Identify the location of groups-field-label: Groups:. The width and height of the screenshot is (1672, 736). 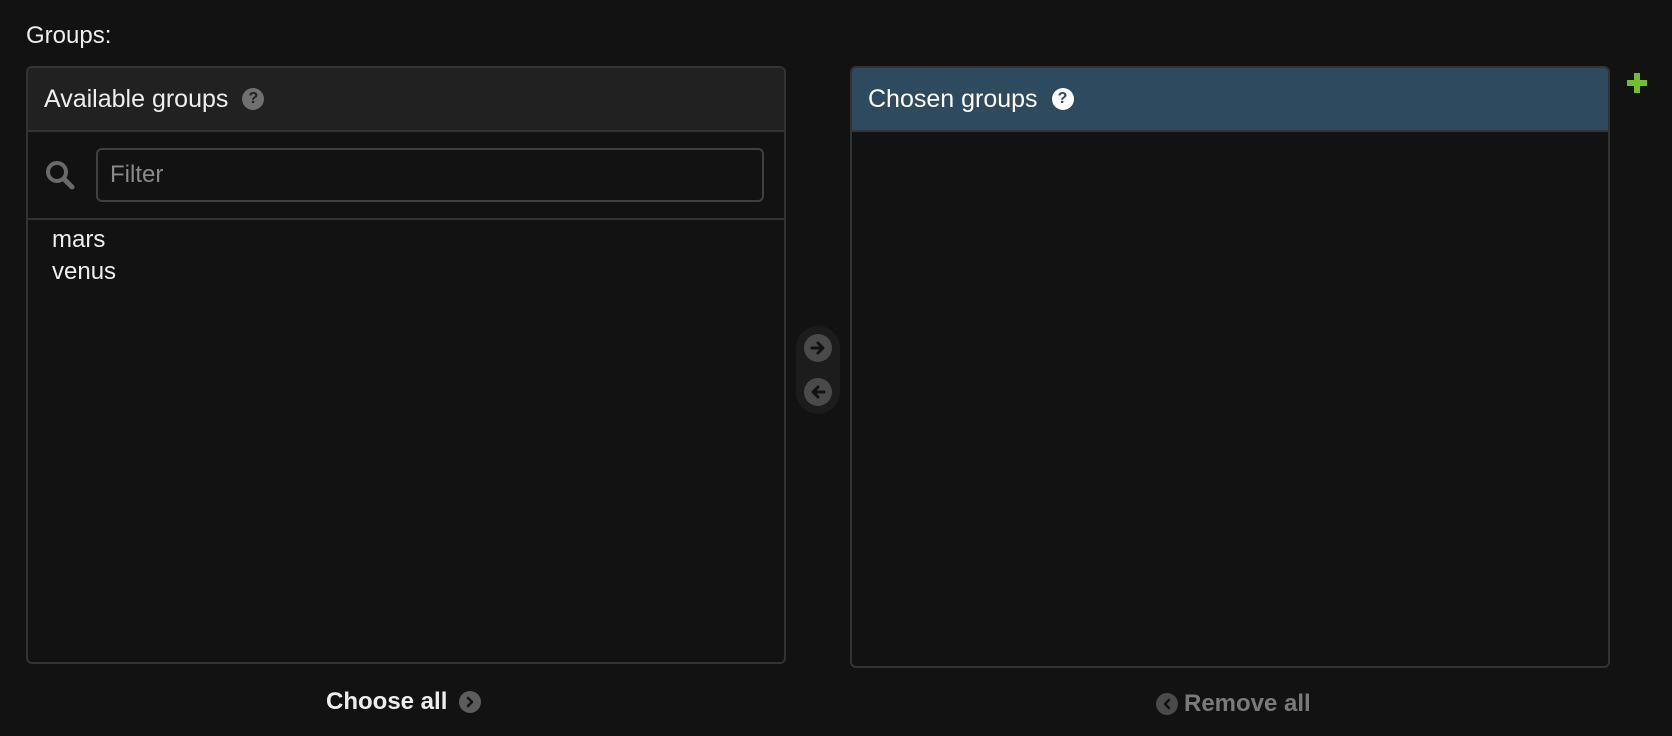
(69, 35).